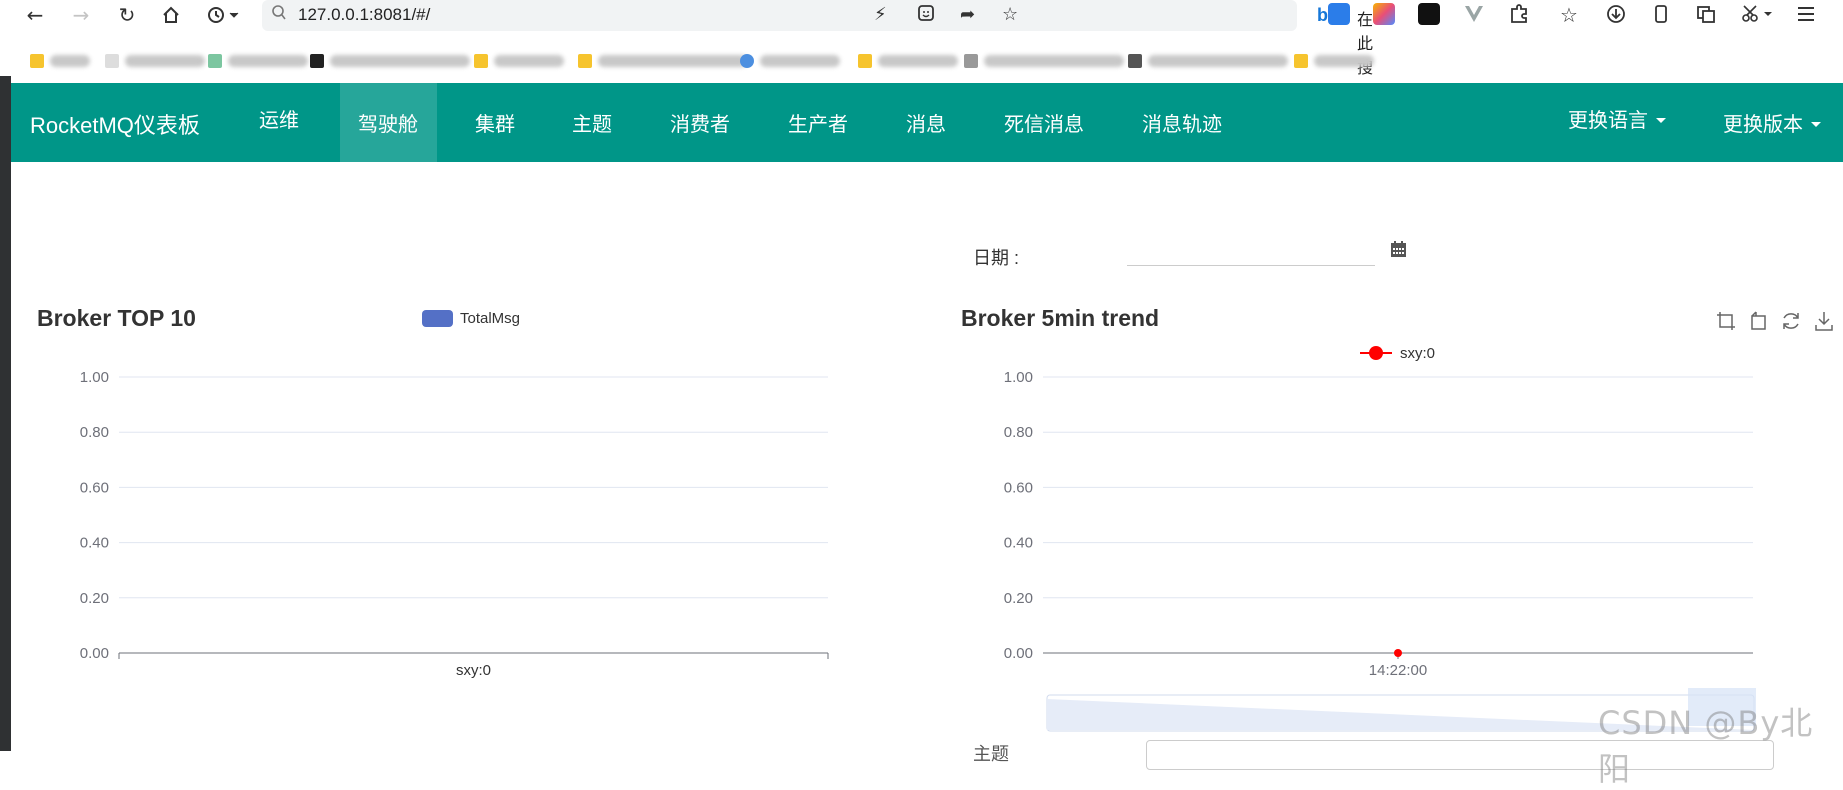  I want to click on data-point, so click(1398, 653).